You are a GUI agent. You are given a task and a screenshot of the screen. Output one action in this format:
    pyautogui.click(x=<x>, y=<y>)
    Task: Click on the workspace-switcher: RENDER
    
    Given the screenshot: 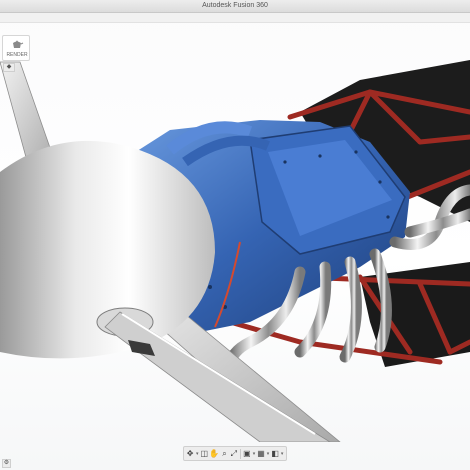 What is the action you would take?
    pyautogui.click(x=16, y=48)
    